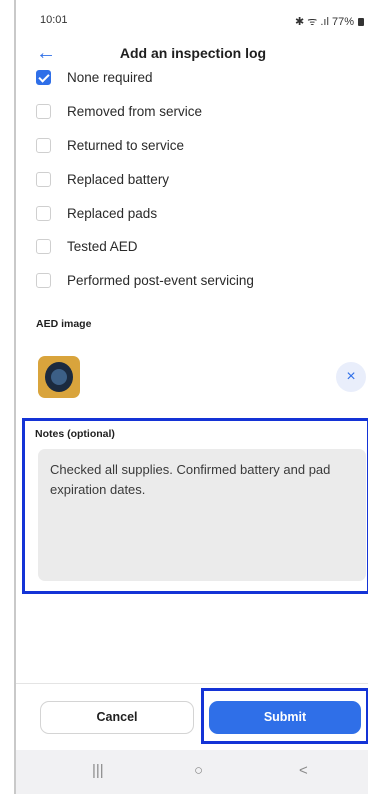  What do you see at coordinates (324, 22) in the screenshot?
I see `signal-battery-text: ✱ ᯤ .ıl 77%` at bounding box center [324, 22].